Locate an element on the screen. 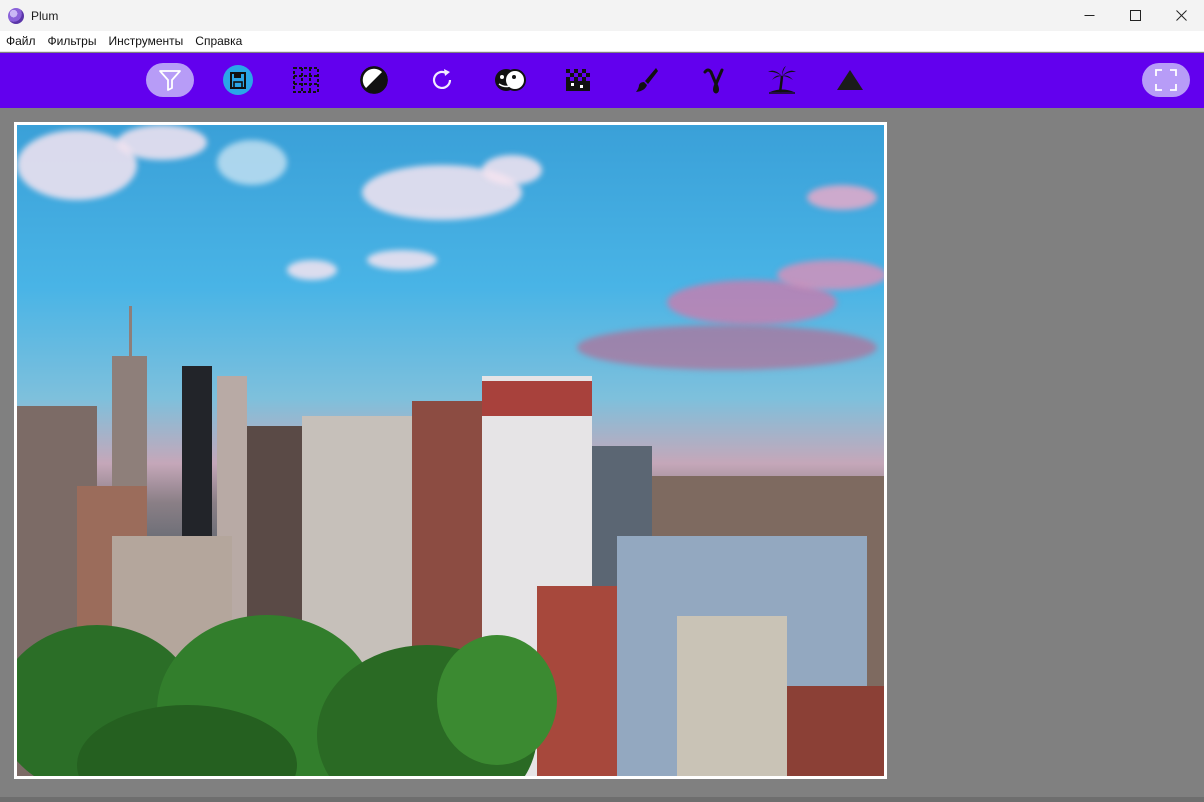 The image size is (1204, 802). triangle-icon is located at coordinates (850, 80).